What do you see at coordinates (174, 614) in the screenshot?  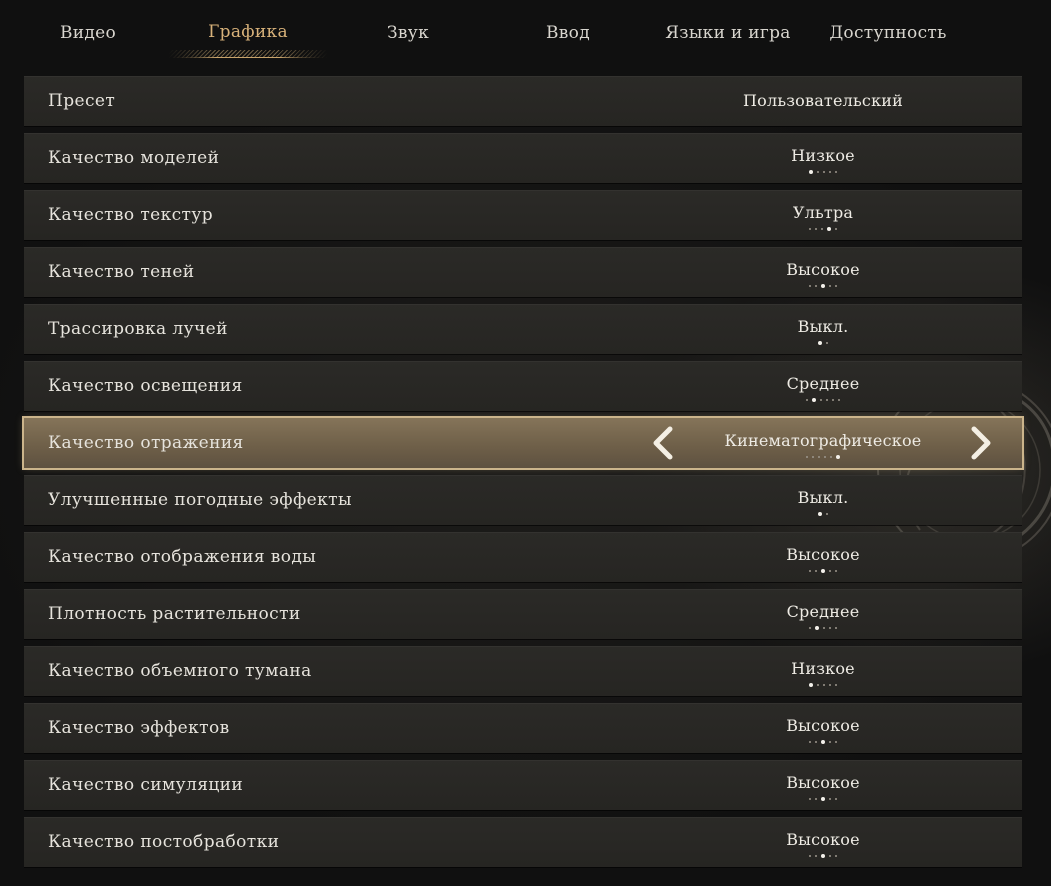 I see `setting-label: Плотность растительности` at bounding box center [174, 614].